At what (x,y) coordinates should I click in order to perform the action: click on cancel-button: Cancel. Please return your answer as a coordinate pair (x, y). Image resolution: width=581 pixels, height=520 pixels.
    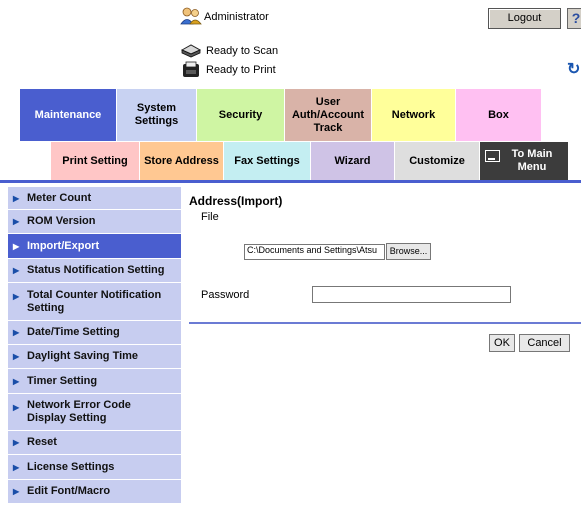
    Looking at the image, I should click on (544, 343).